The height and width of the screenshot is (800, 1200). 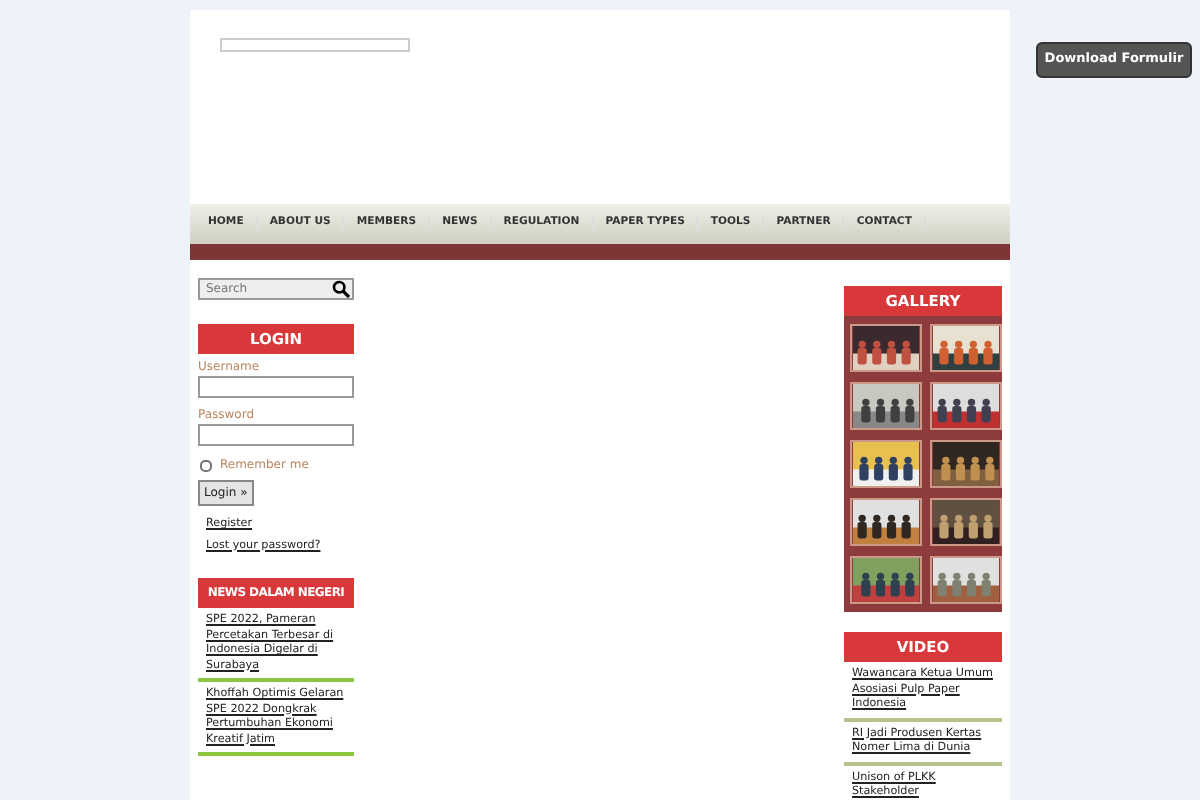 I want to click on username-field, so click(x=276, y=387).